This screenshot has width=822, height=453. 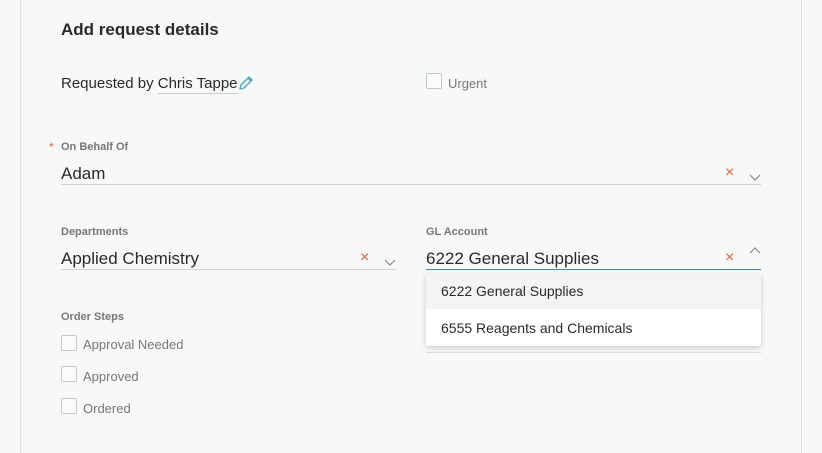 I want to click on gl-account-underline, so click(x=593, y=269).